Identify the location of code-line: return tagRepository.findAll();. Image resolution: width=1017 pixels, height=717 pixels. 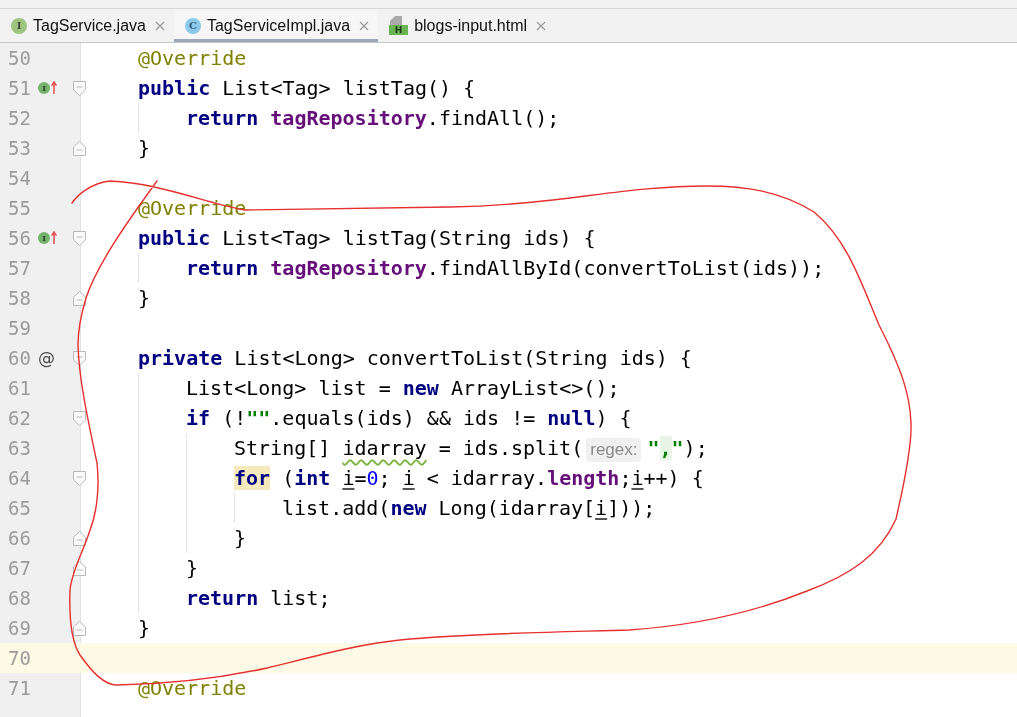
(373, 118).